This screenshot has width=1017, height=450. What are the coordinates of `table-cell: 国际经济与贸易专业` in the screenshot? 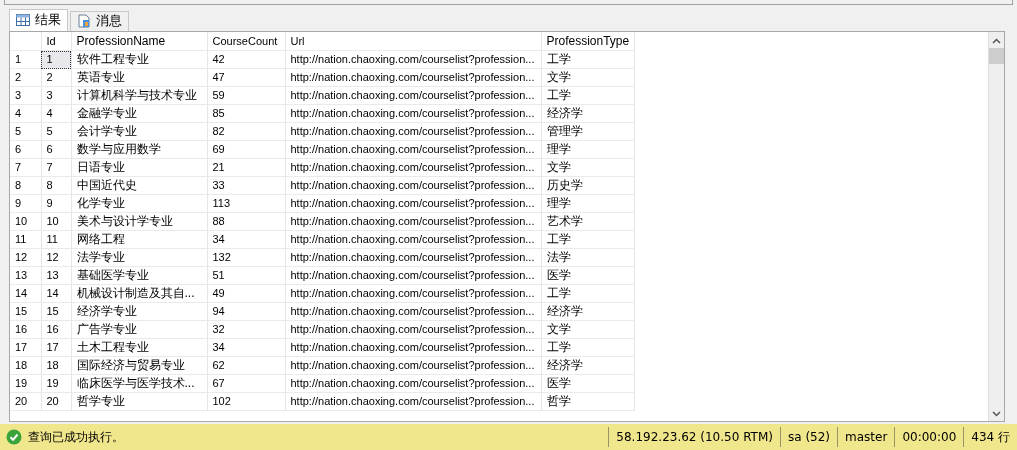 It's located at (139, 366).